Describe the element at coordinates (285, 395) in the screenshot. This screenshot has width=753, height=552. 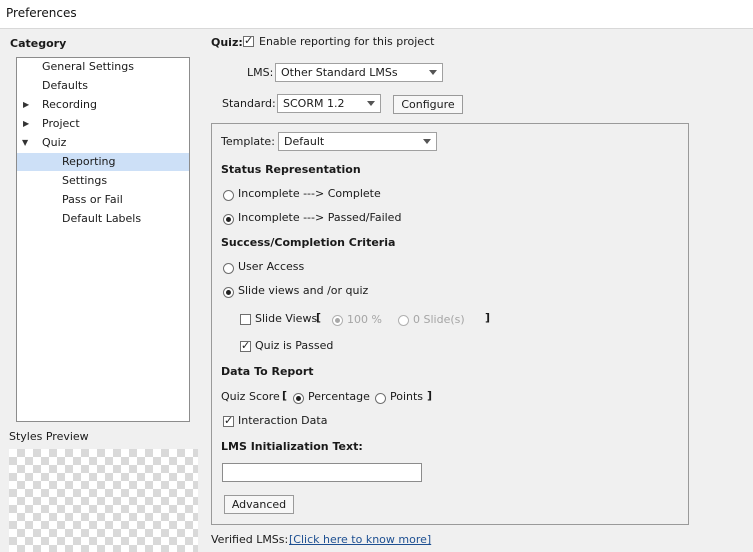
I see `quiz-score-bracket-open: [` at that location.